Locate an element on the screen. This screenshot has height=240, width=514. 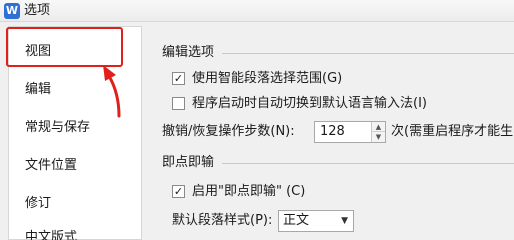
undo-steps-value: 128 is located at coordinates (332, 131).